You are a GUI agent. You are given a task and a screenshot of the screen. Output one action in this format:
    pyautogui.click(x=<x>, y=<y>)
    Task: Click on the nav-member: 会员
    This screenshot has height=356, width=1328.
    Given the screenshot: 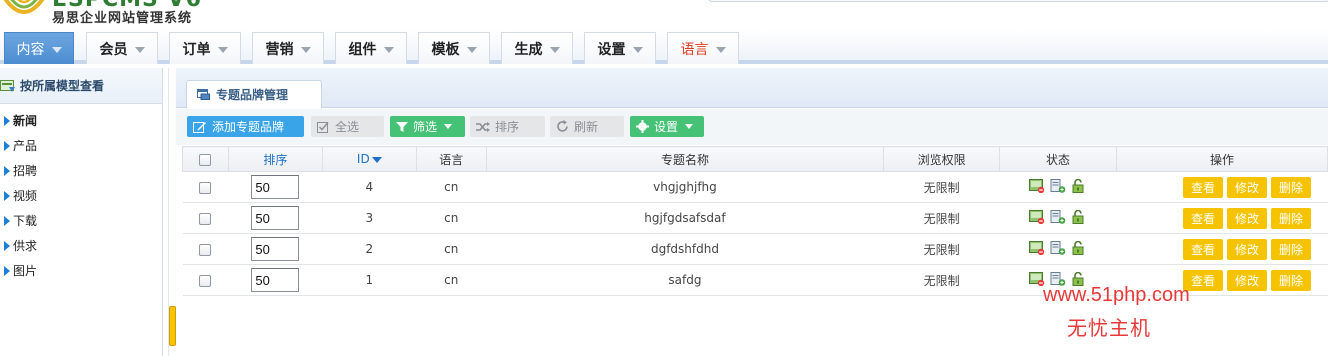 What is the action you would take?
    pyautogui.click(x=122, y=48)
    